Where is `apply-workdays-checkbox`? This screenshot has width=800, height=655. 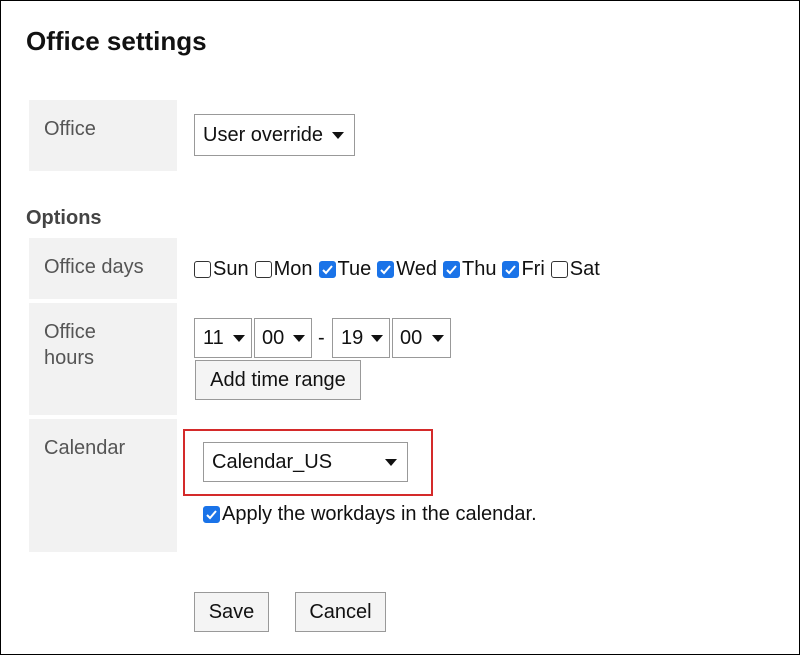
apply-workdays-checkbox is located at coordinates (211, 514).